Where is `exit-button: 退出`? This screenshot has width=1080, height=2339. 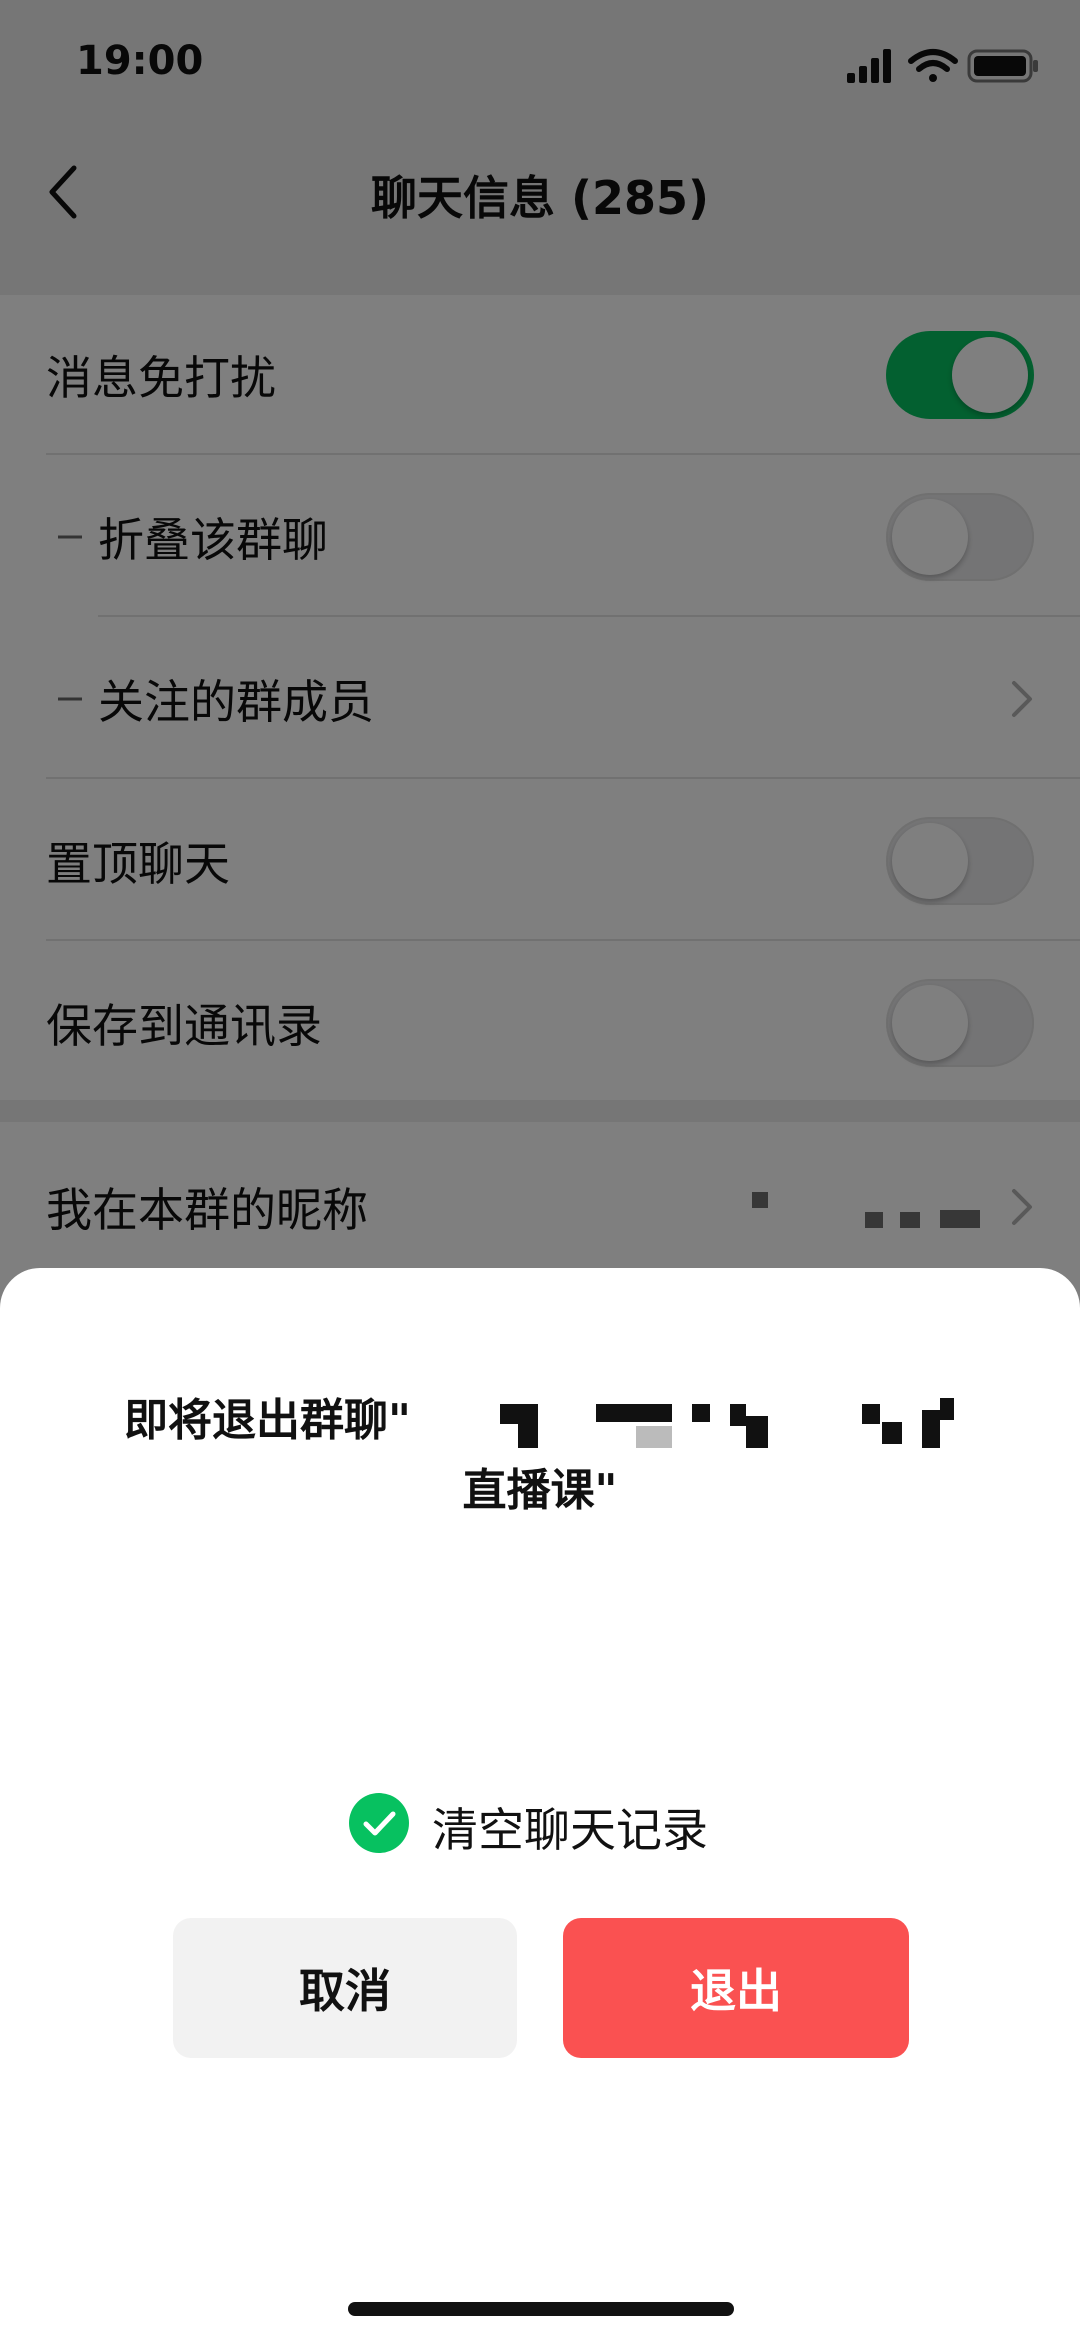 exit-button: 退出 is located at coordinates (736, 1988).